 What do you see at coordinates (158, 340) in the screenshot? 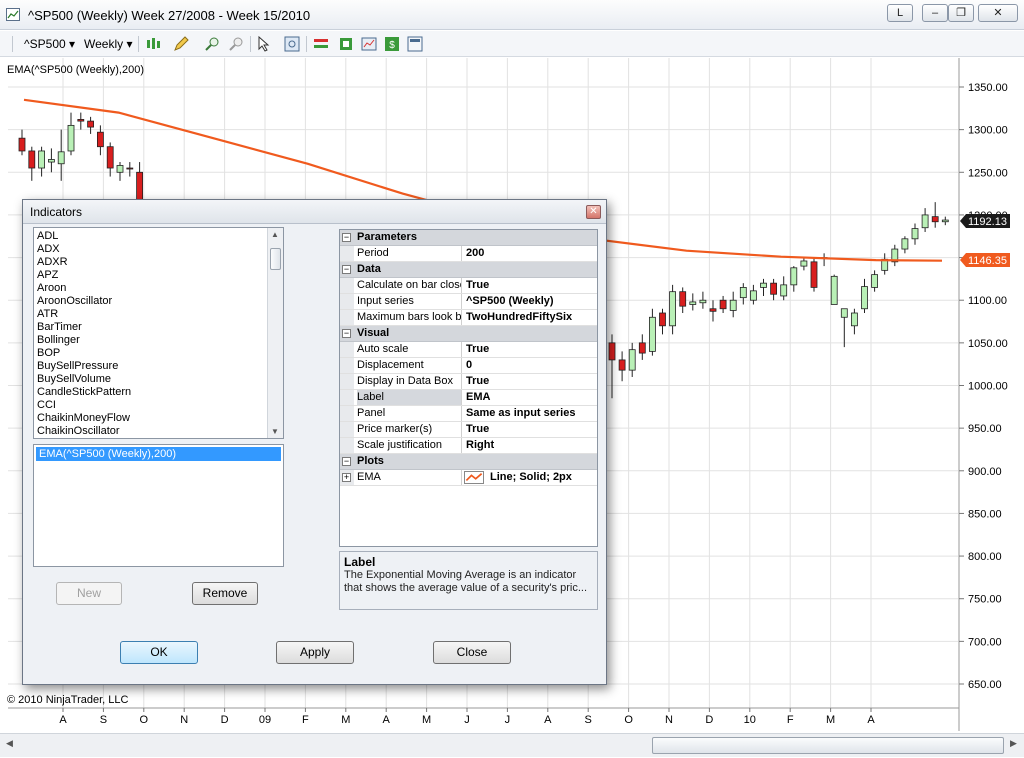
I see `indicator-list-item: Bollinger` at bounding box center [158, 340].